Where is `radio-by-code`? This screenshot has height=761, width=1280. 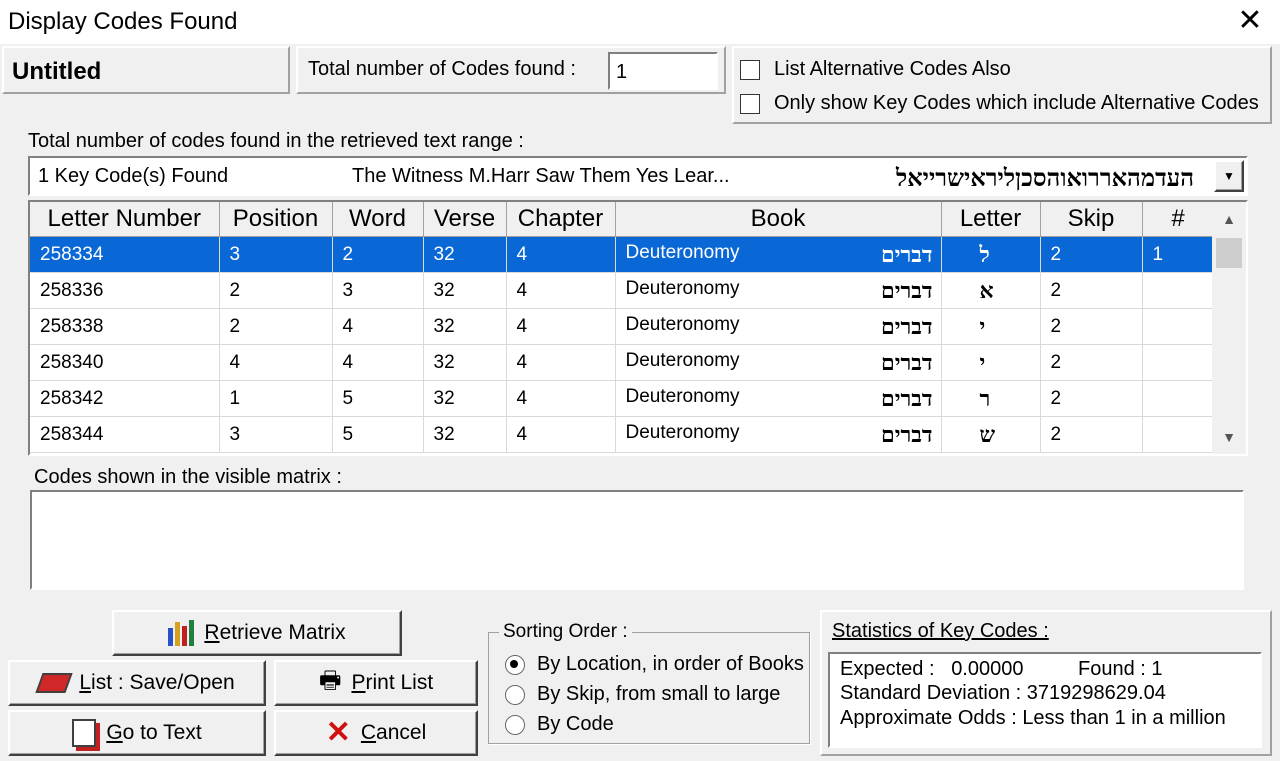
radio-by-code is located at coordinates (515, 724).